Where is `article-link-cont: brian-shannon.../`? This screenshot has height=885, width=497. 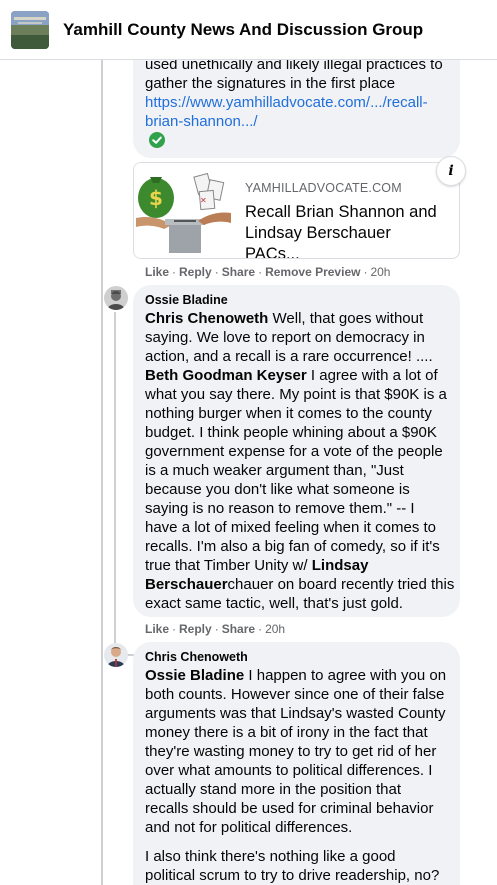 article-link-cont: brian-shannon.../ is located at coordinates (294, 121).